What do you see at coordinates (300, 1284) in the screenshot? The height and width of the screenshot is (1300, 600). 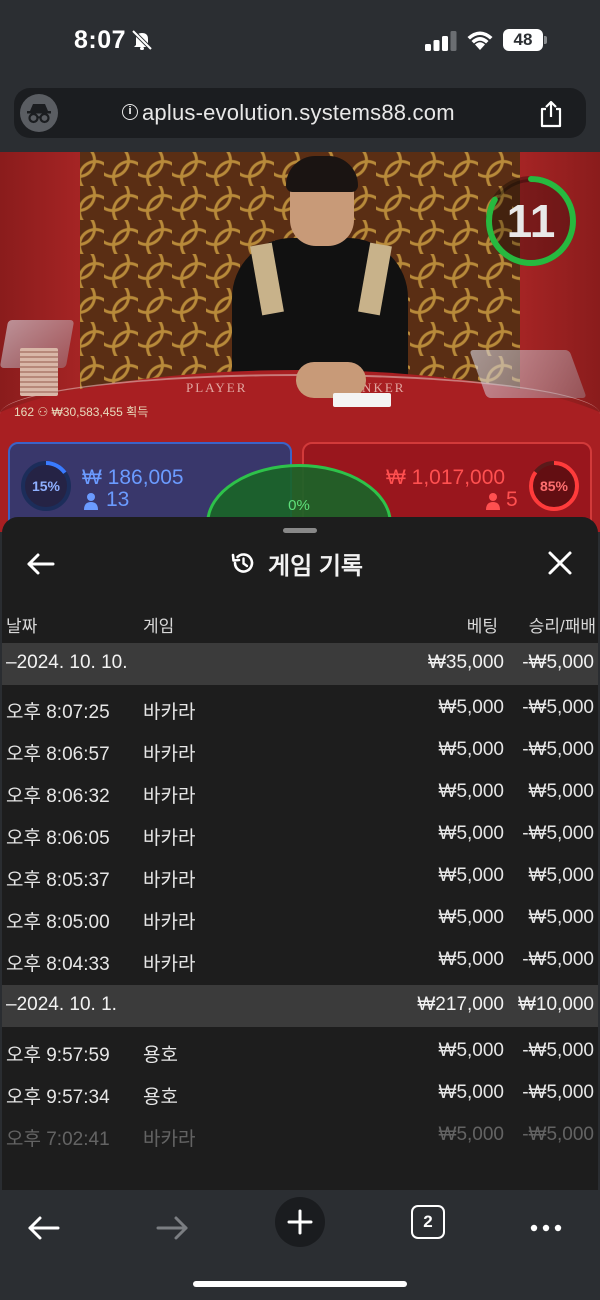 I see `home-indicator` at bounding box center [300, 1284].